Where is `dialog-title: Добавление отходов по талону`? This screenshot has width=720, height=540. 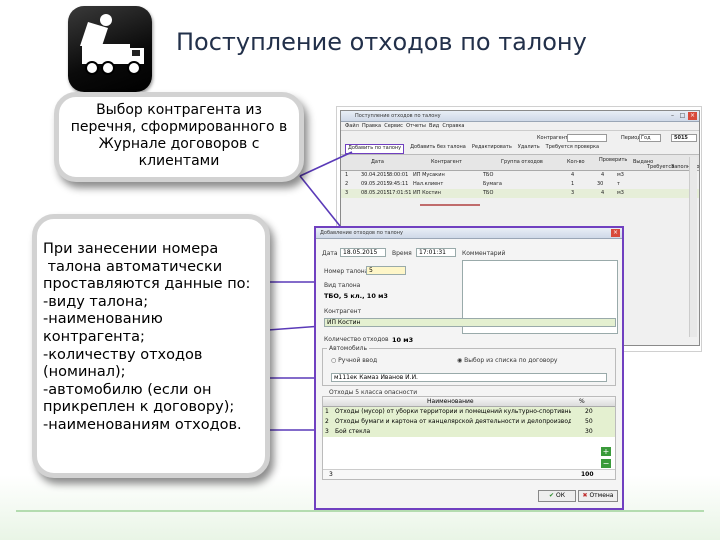
dialog-title: Добавление отходов по талону is located at coordinates (361, 233).